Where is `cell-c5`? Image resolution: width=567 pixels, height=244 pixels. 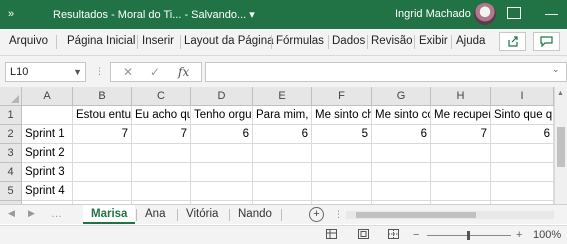
cell-c5 is located at coordinates (161, 191).